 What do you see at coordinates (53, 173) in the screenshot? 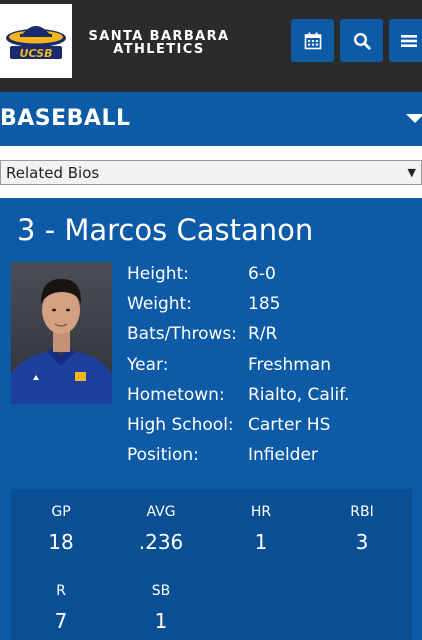
I see `select-value: Related Bios` at bounding box center [53, 173].